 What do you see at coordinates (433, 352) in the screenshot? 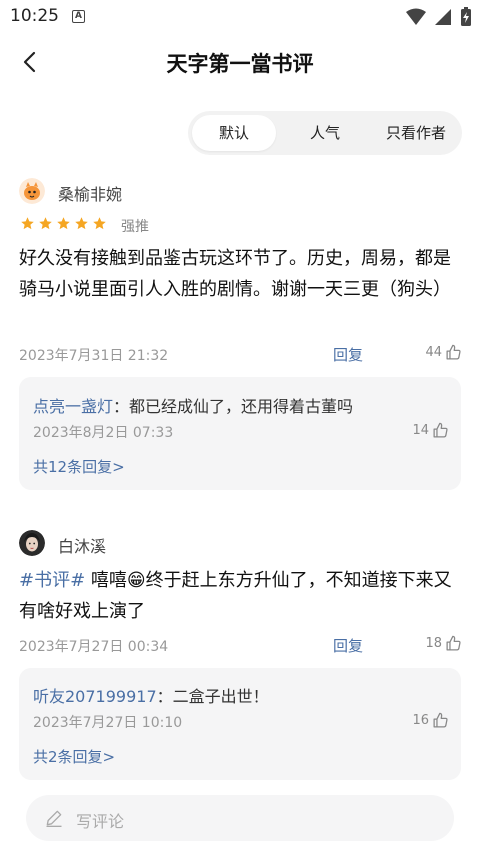
I see `like-count: 44` at bounding box center [433, 352].